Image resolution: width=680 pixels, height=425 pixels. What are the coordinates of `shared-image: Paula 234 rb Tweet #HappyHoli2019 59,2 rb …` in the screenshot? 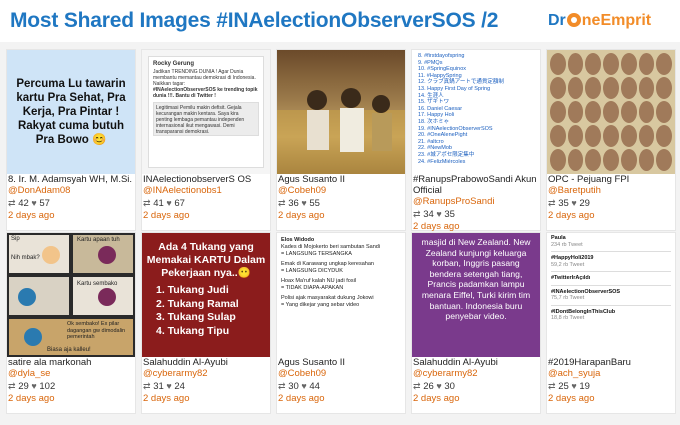 It's located at (611, 295).